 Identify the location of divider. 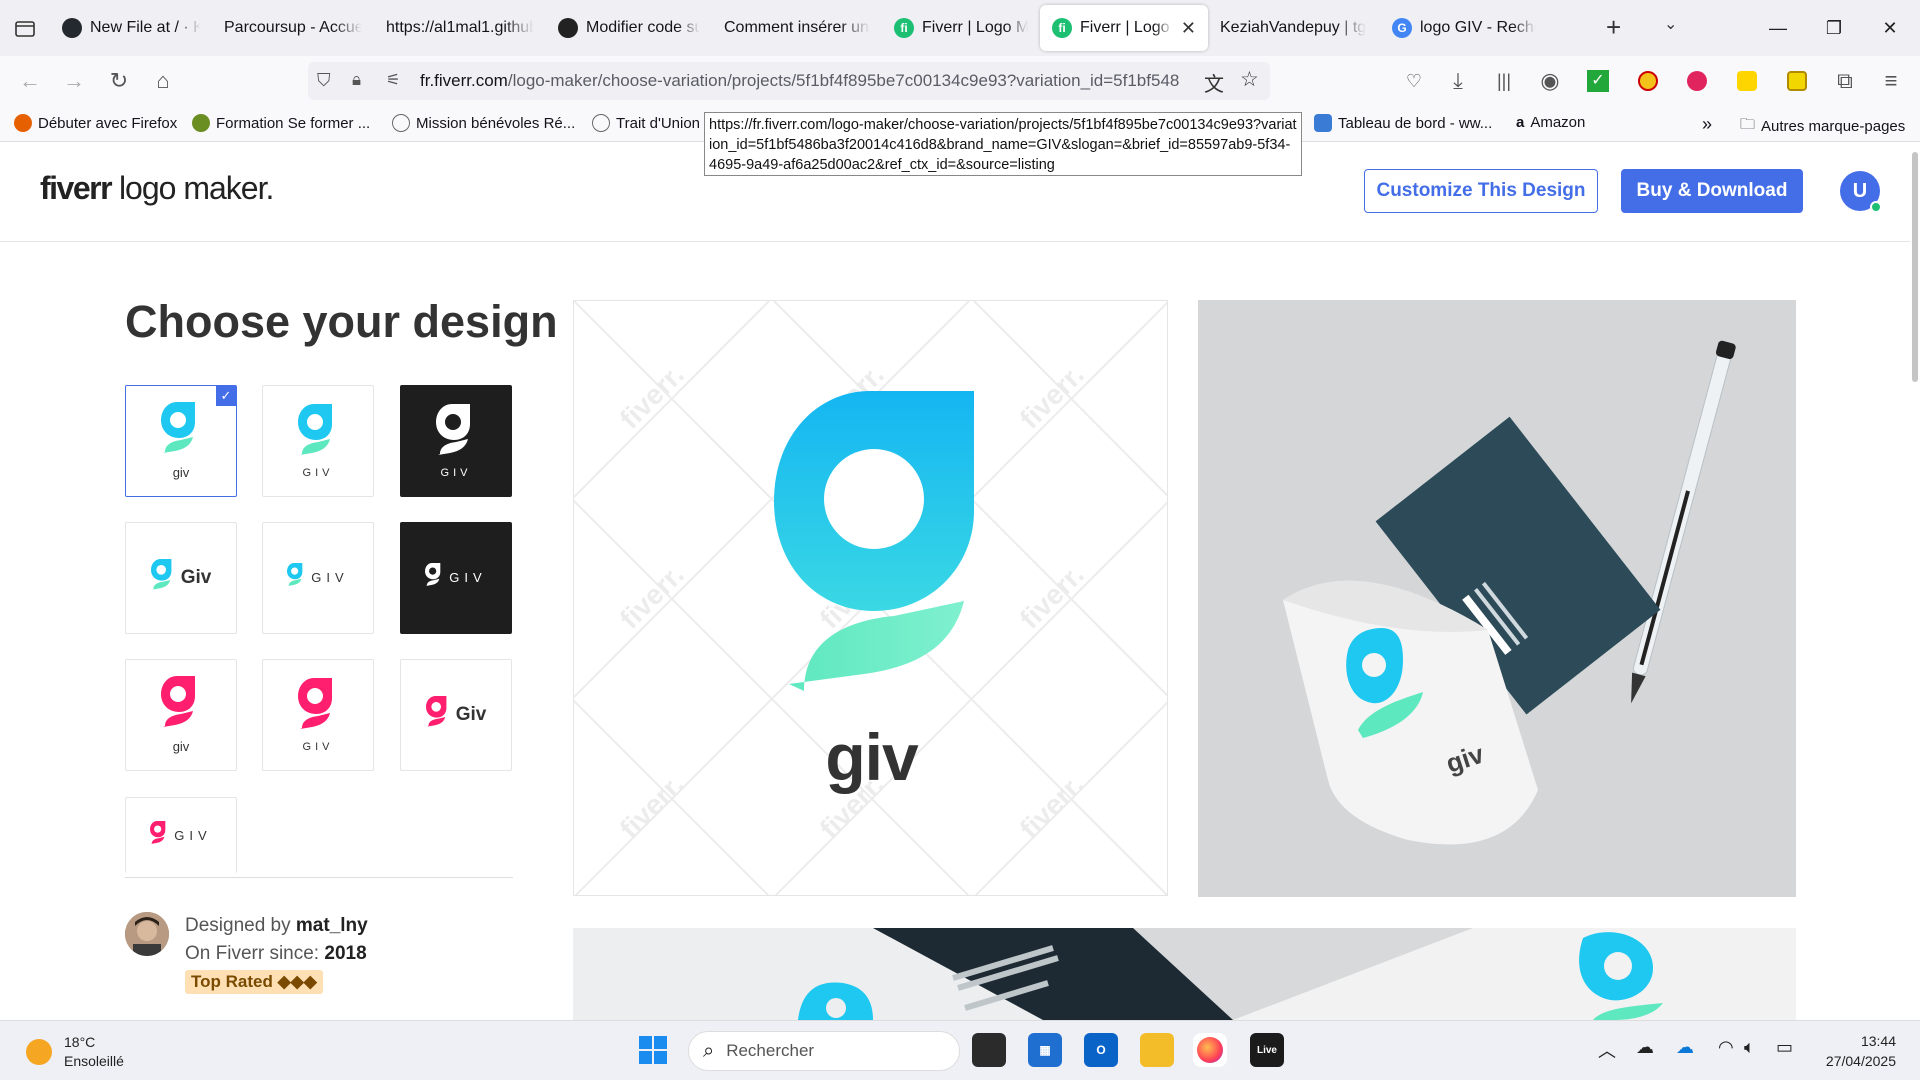
(319, 877).